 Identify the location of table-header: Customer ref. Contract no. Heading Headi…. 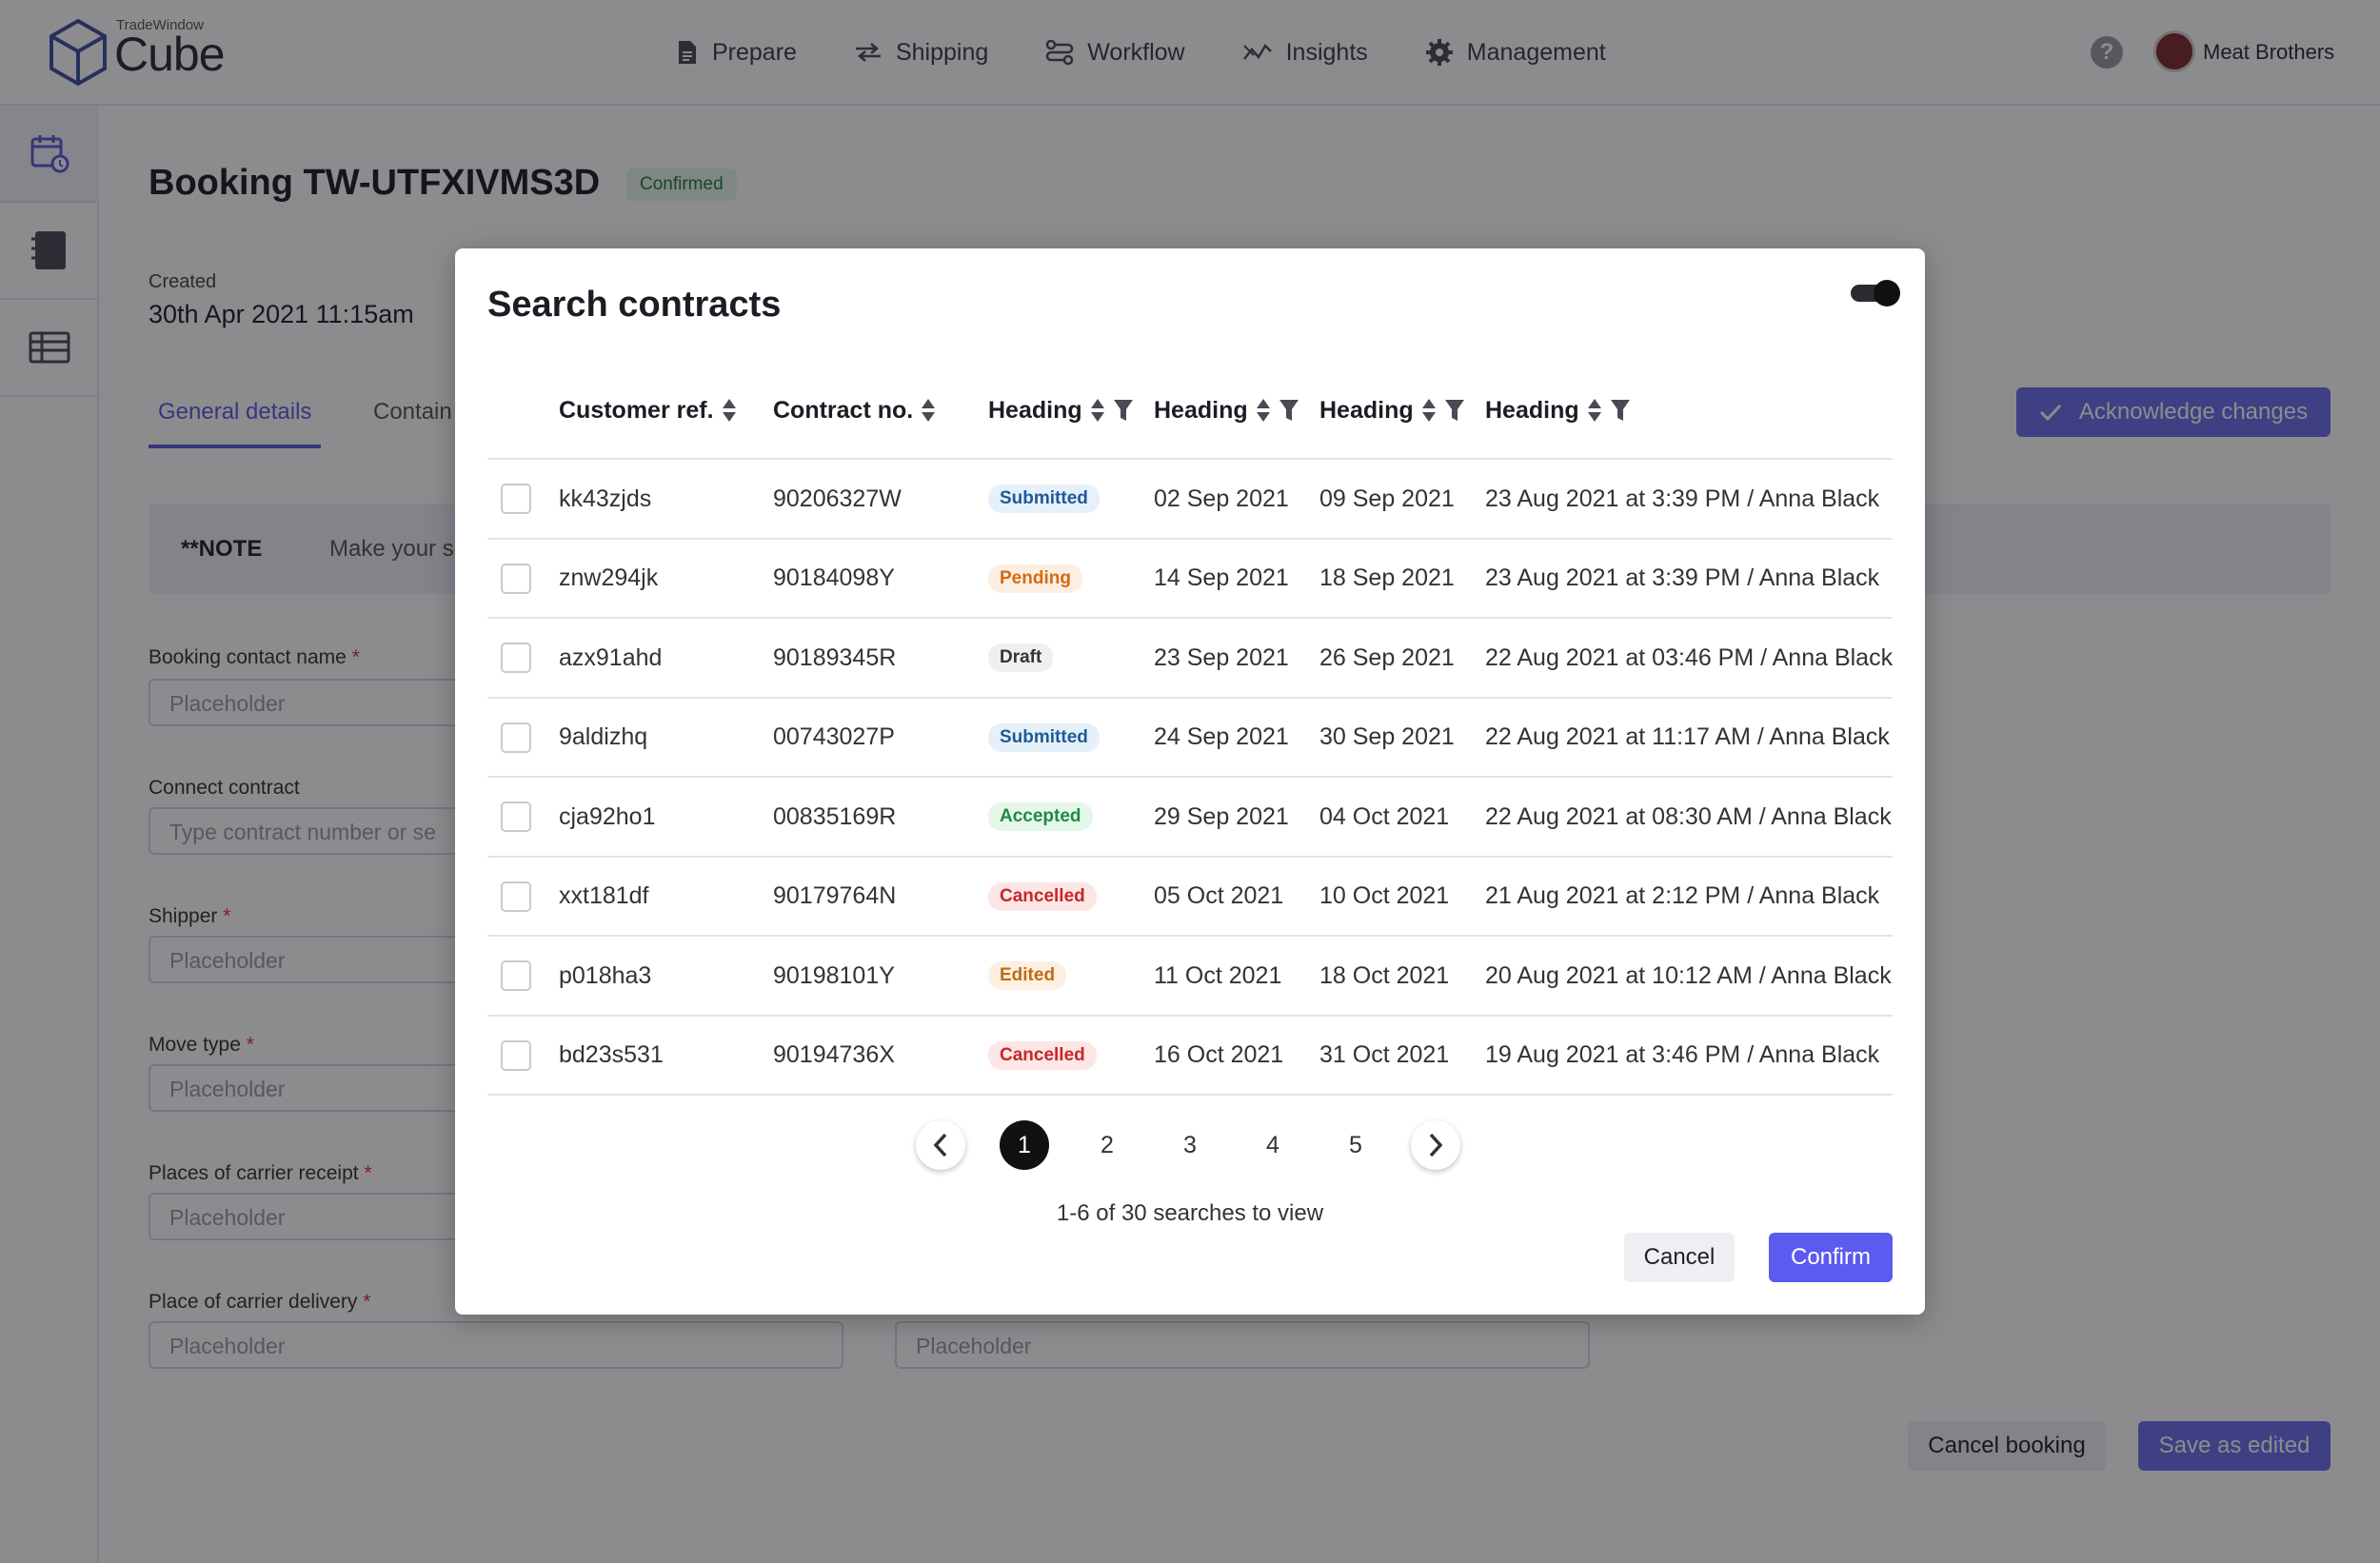
(1190, 411).